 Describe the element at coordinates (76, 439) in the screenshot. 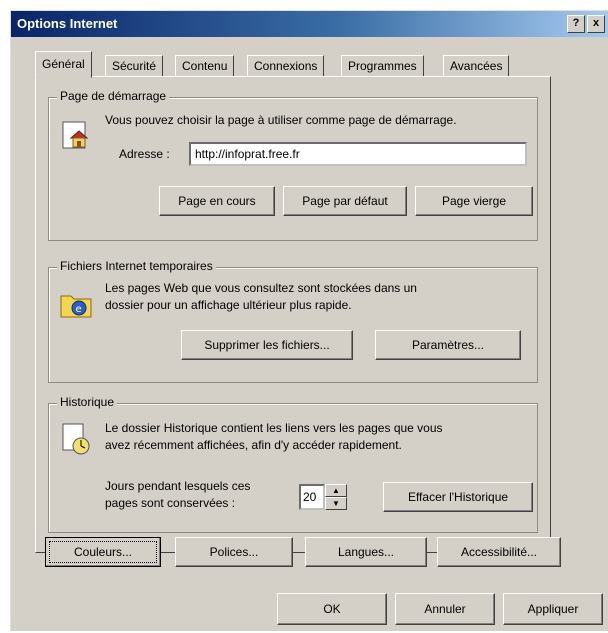

I see `history-icon` at that location.